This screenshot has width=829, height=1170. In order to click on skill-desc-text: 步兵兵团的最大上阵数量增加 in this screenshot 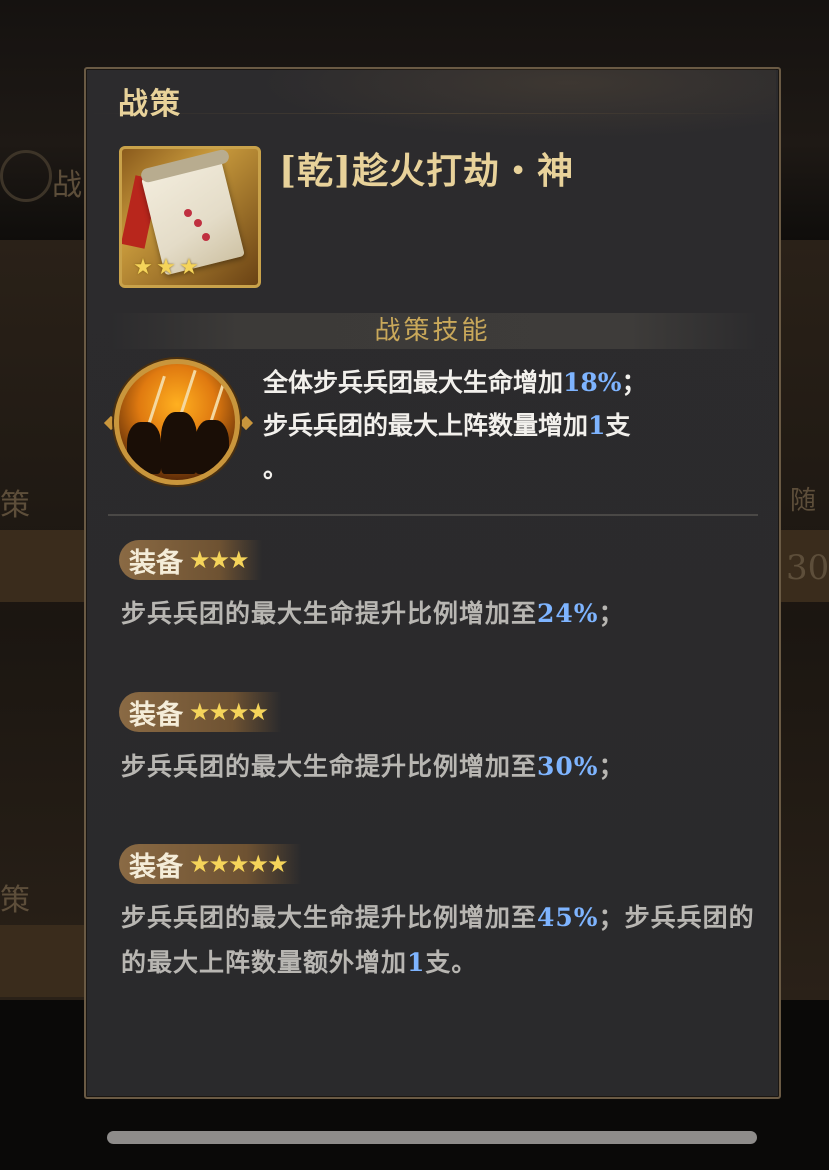, I will do `click(426, 425)`.